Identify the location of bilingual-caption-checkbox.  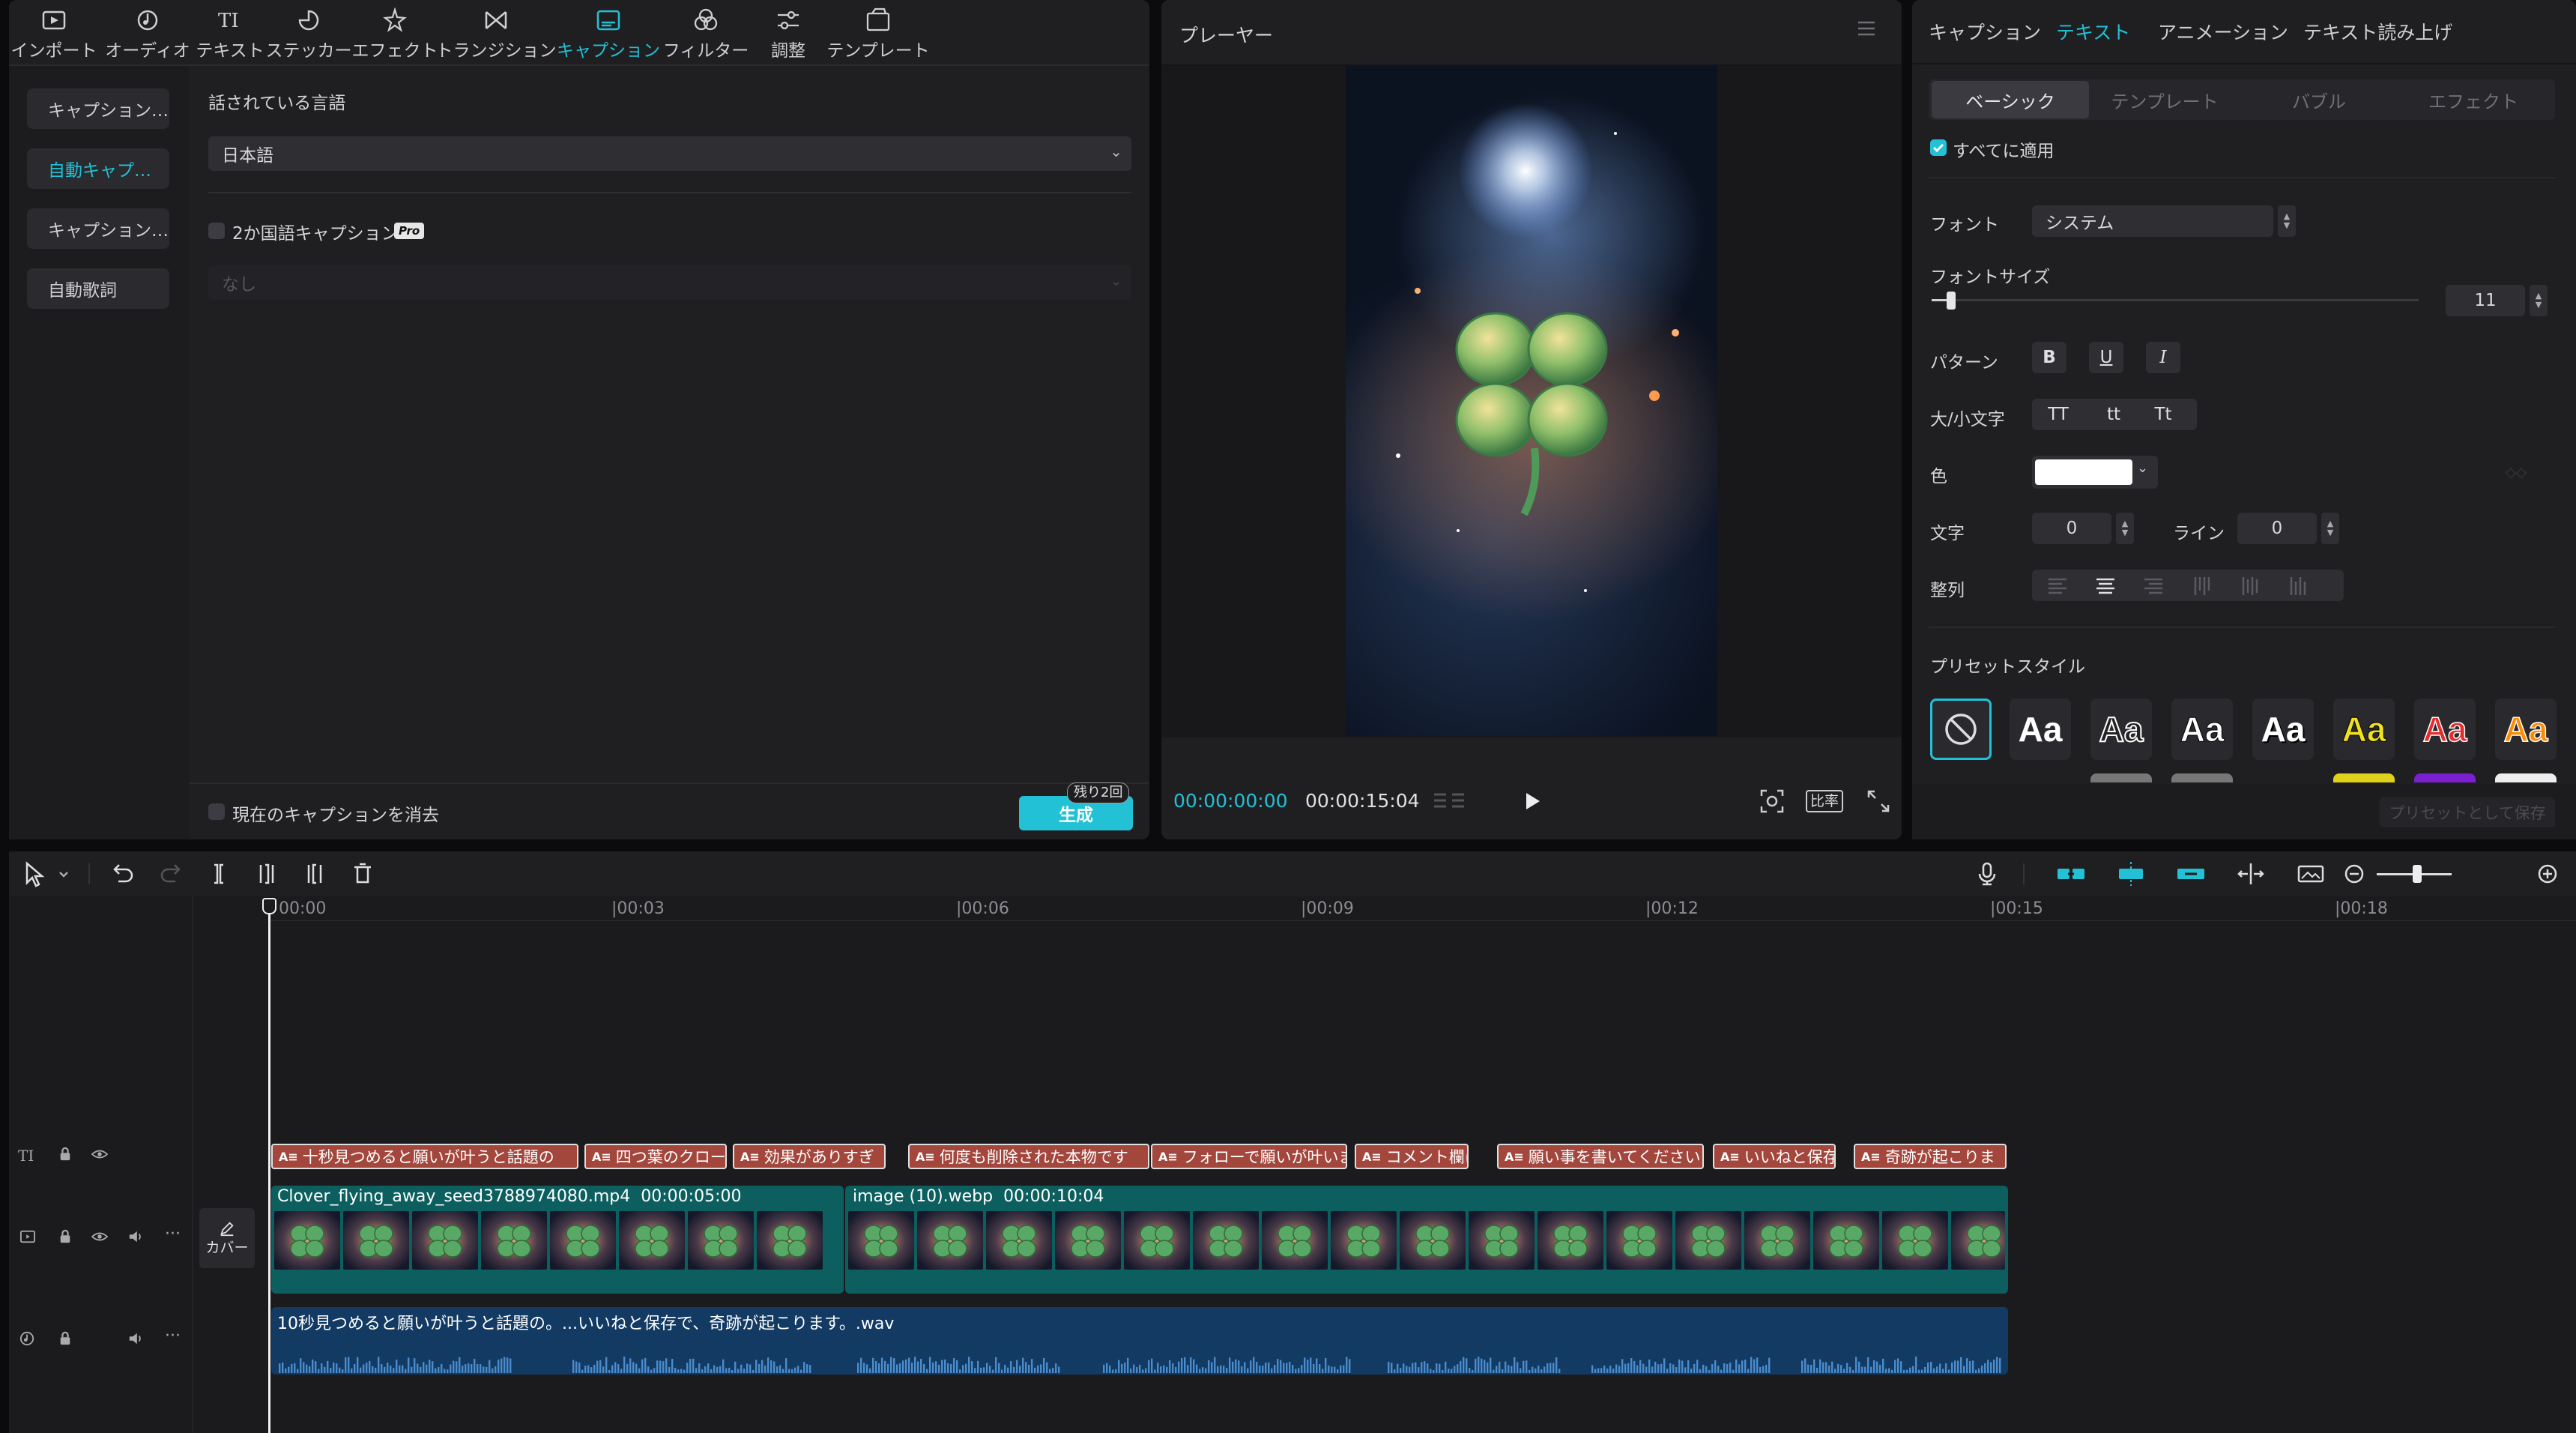
(216, 231).